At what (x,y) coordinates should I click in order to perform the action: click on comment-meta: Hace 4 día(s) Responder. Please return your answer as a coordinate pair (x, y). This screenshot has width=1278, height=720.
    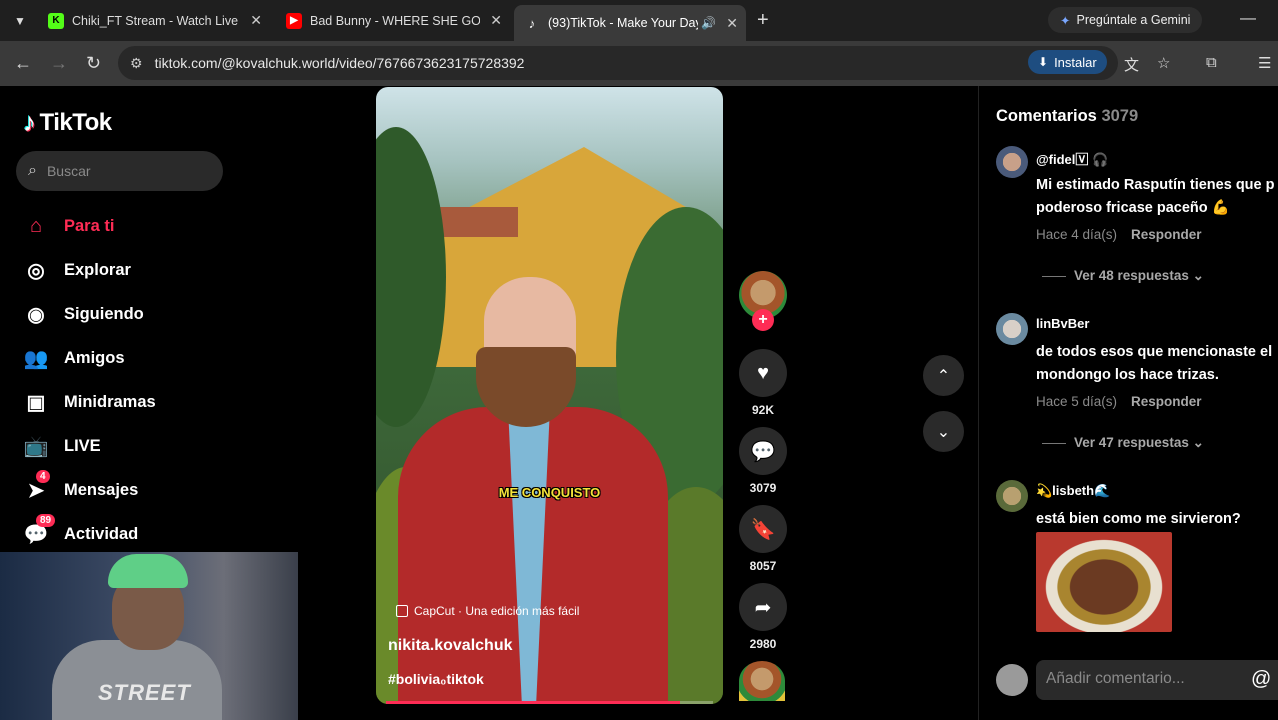
    Looking at the image, I should click on (1119, 234).